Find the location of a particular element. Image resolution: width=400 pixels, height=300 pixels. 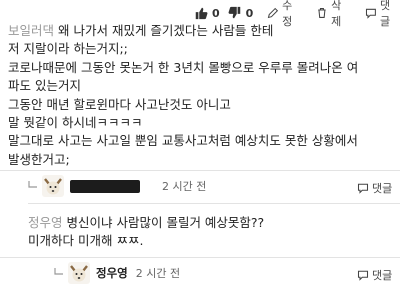

censored-username is located at coordinates (105, 186).